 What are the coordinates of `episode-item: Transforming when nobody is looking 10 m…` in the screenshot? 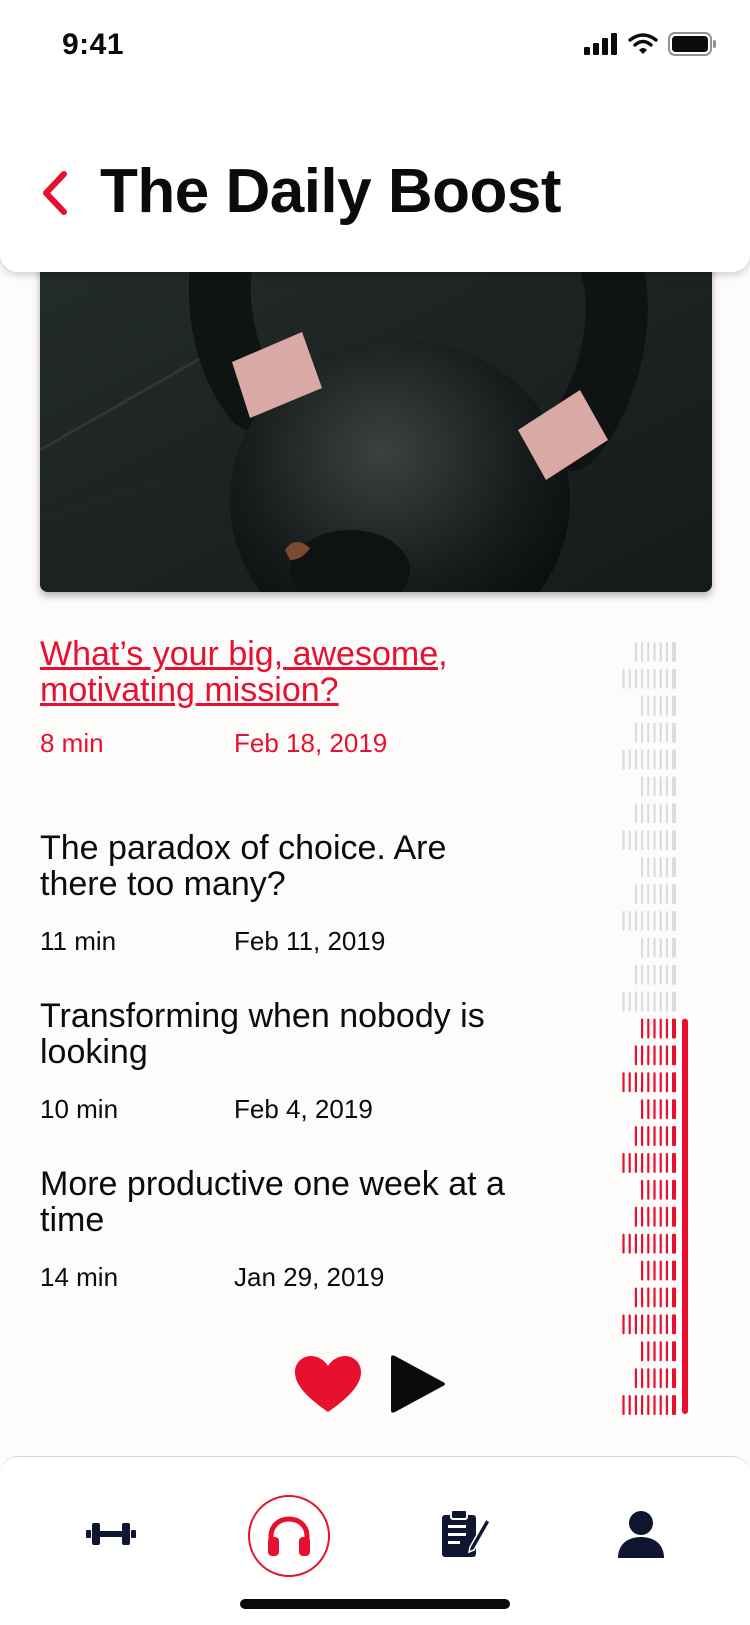 It's located at (320, 1060).